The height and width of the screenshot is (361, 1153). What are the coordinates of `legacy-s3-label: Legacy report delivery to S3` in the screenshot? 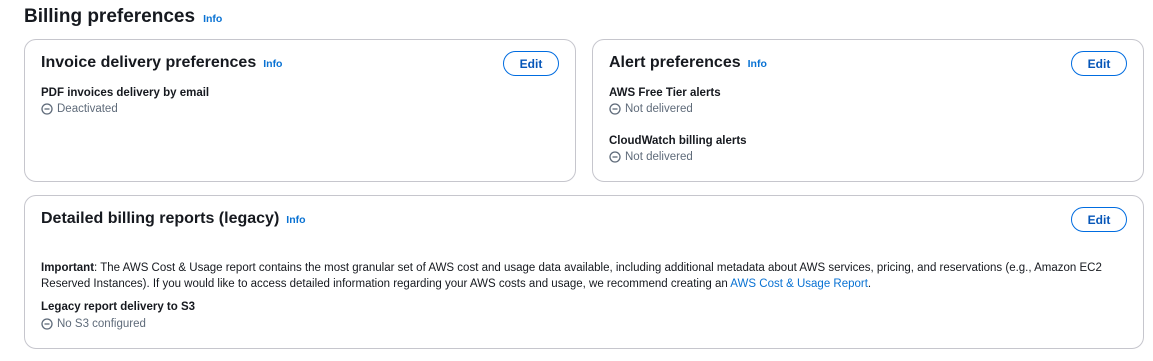 It's located at (118, 307).